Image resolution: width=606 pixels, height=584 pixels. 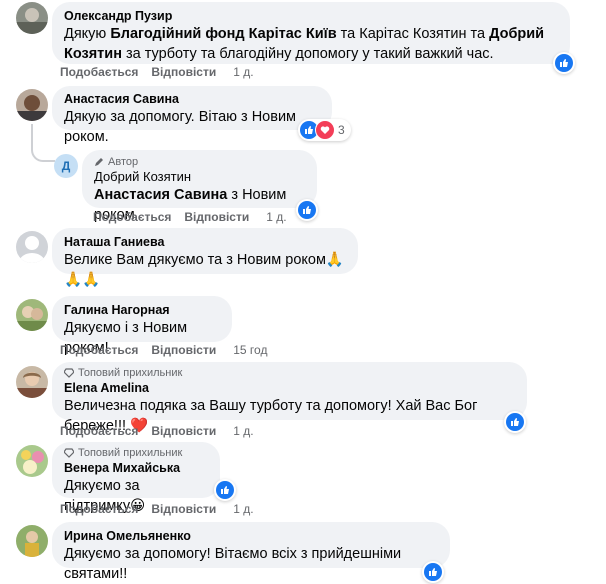 I want to click on pencil-icon, so click(x=99, y=162).